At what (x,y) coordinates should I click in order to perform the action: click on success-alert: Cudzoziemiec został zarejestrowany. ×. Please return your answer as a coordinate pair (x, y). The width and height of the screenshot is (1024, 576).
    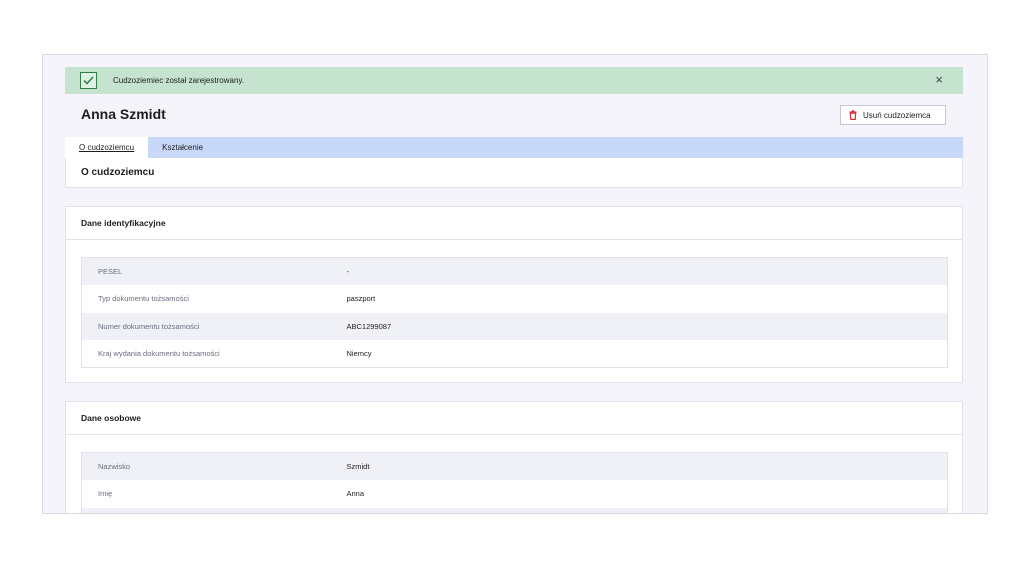
    Looking at the image, I should click on (514, 80).